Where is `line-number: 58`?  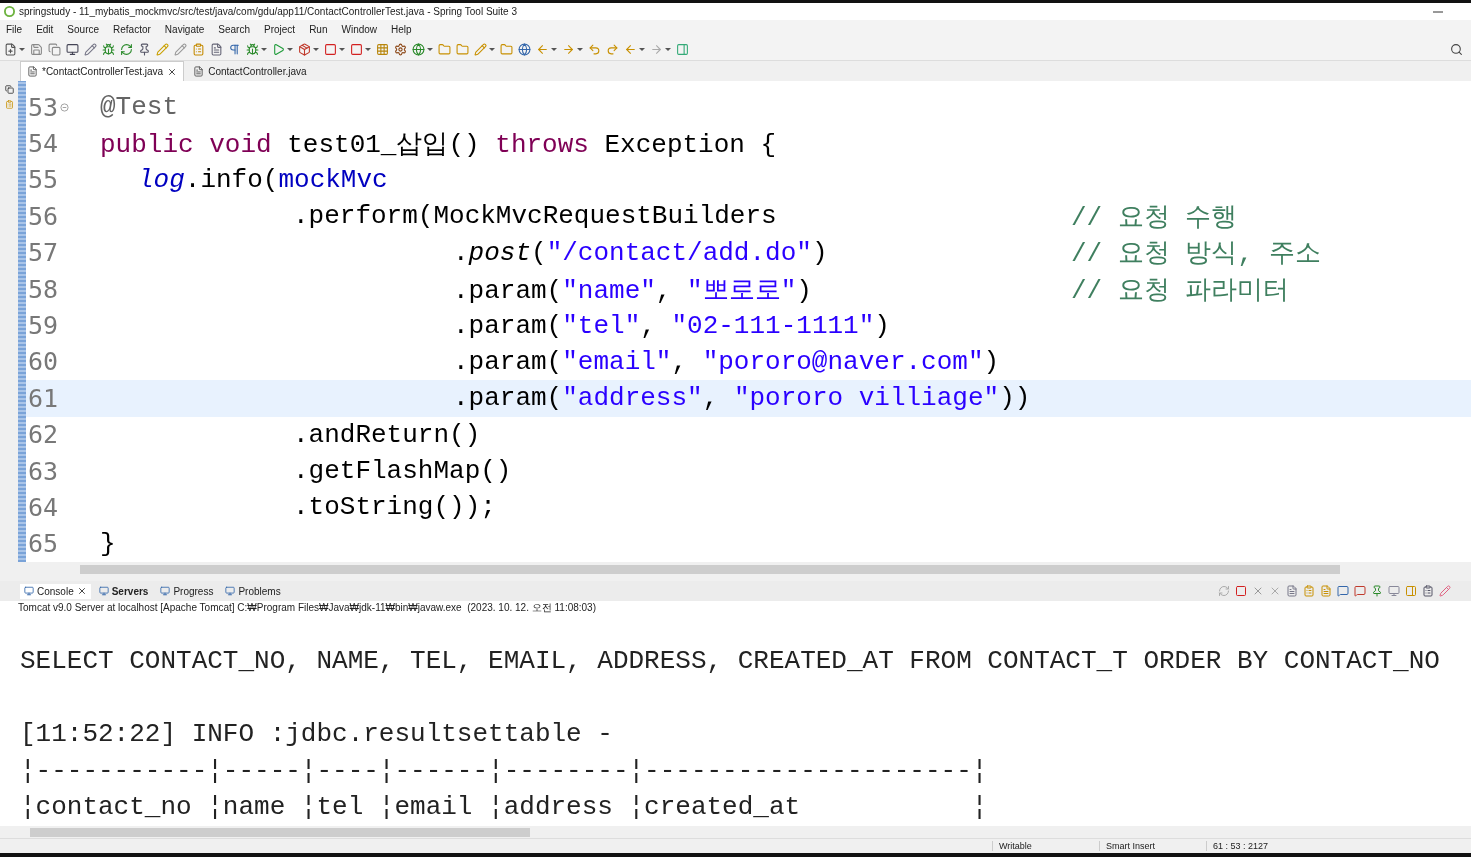 line-number: 58 is located at coordinates (43, 289).